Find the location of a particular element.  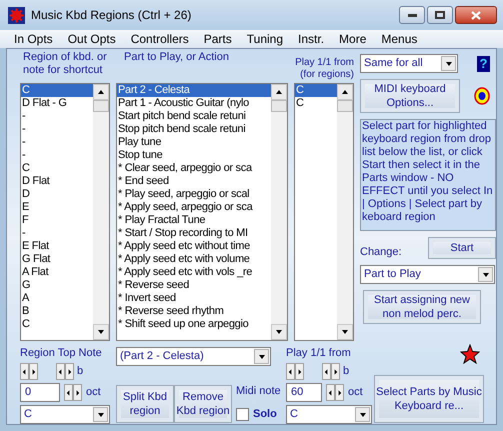

list-item: * Play seed, arpeggio or scal is located at coordinates (194, 194).